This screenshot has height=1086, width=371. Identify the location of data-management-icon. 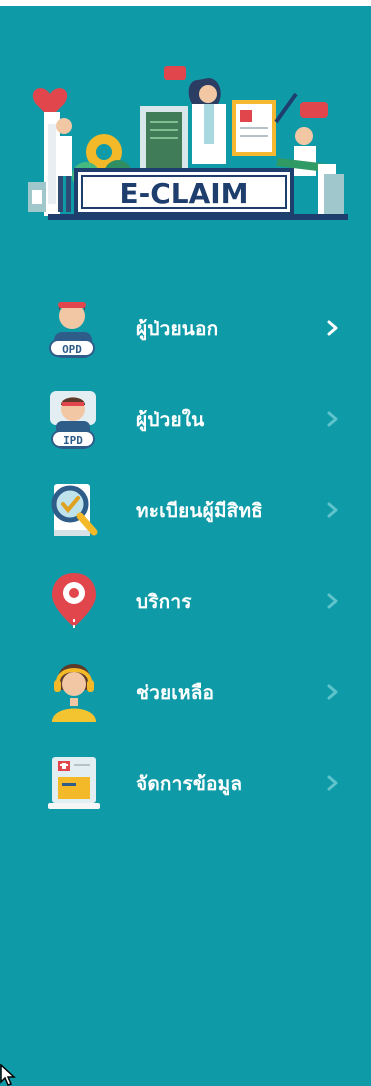
(74, 783).